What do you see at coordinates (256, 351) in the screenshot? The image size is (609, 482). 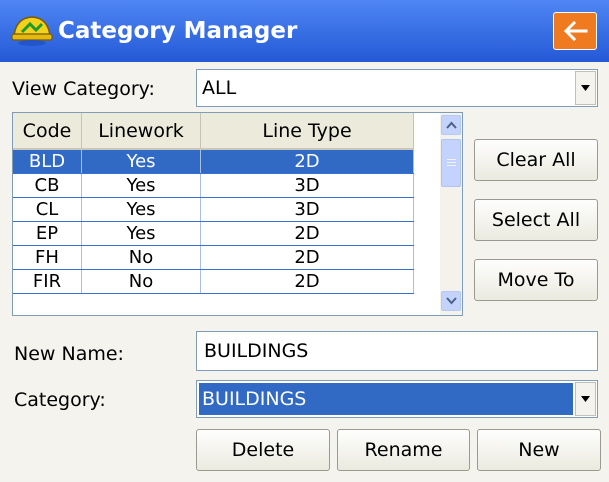 I see `new-name-value: BUILDINGS` at bounding box center [256, 351].